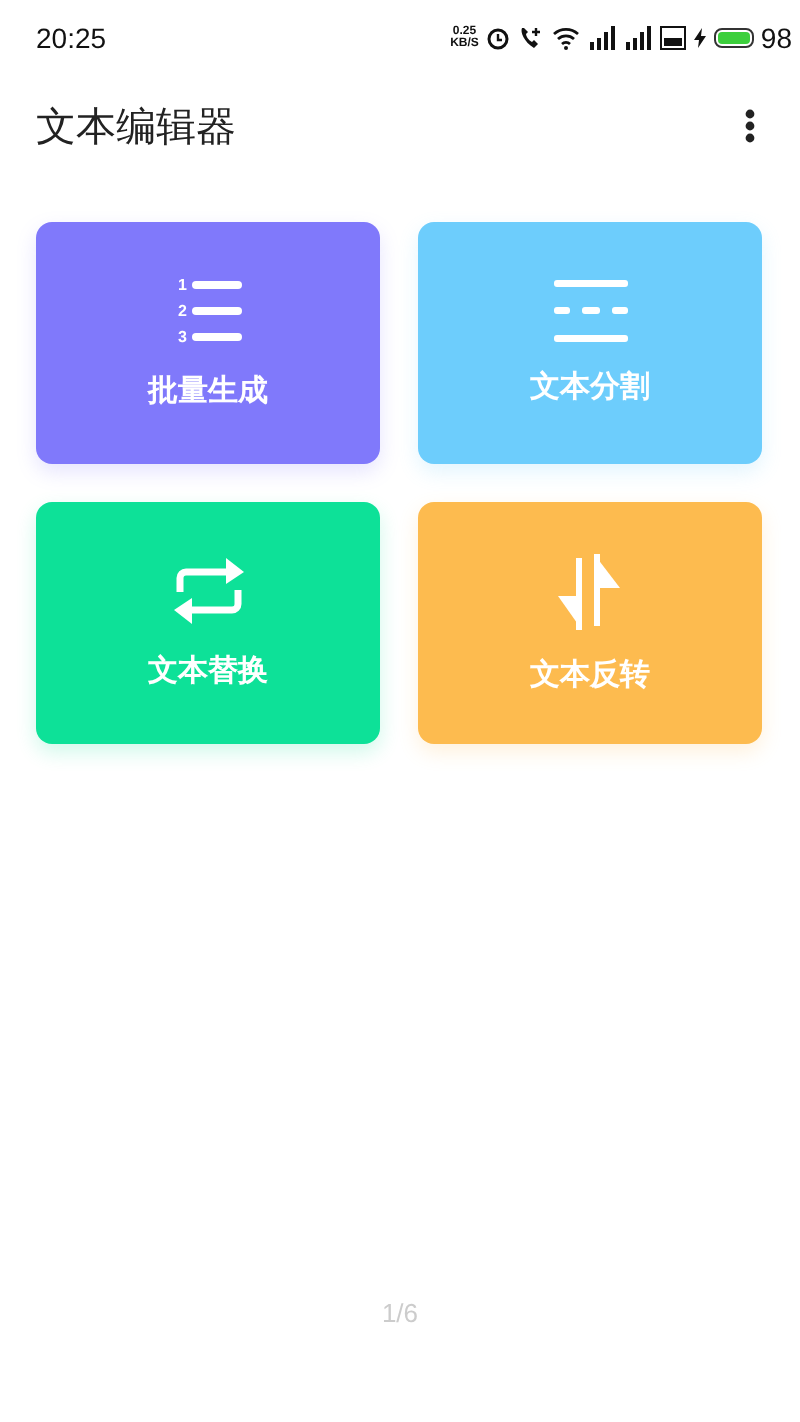  What do you see at coordinates (208, 390) in the screenshot?
I see `card-label: 批量生成` at bounding box center [208, 390].